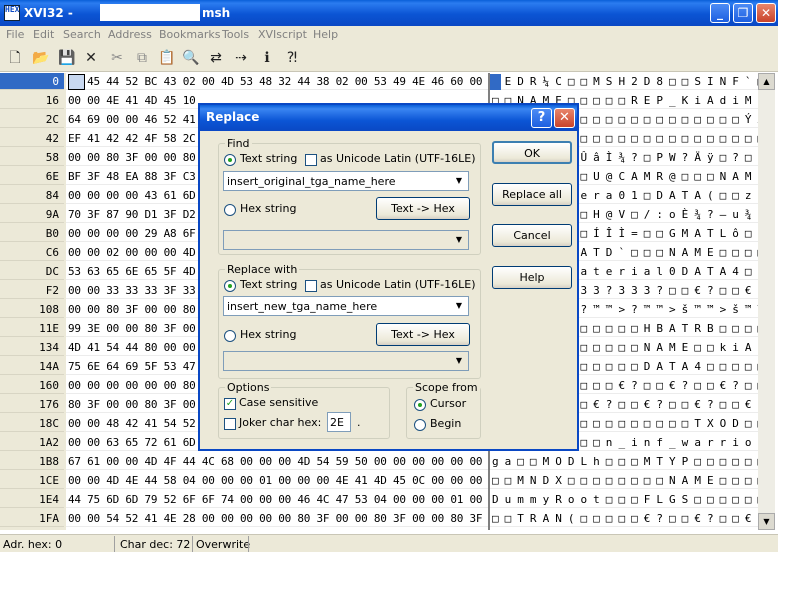 This screenshot has height=600, width=800. Describe the element at coordinates (32, 195) in the screenshot. I see `address-cell: 84` at that location.